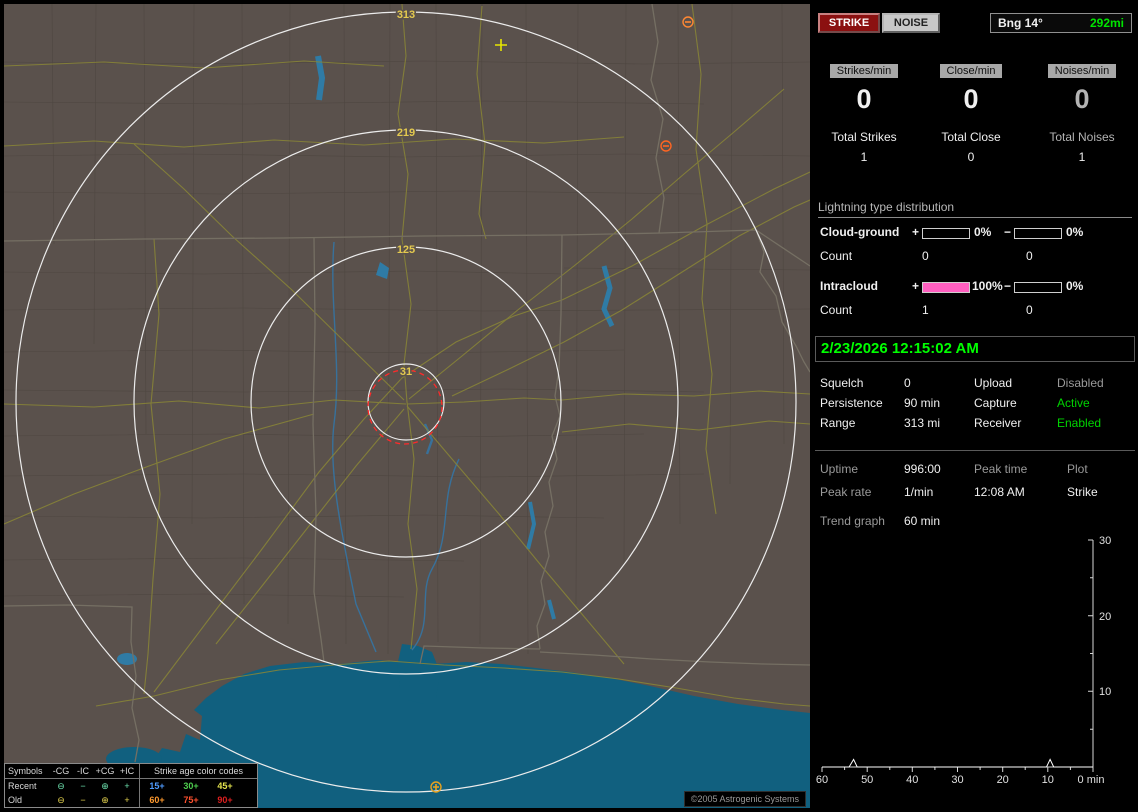 The width and height of the screenshot is (1138, 812). What do you see at coordinates (998, 423) in the screenshot?
I see `receiver-label: Receiver` at bounding box center [998, 423].